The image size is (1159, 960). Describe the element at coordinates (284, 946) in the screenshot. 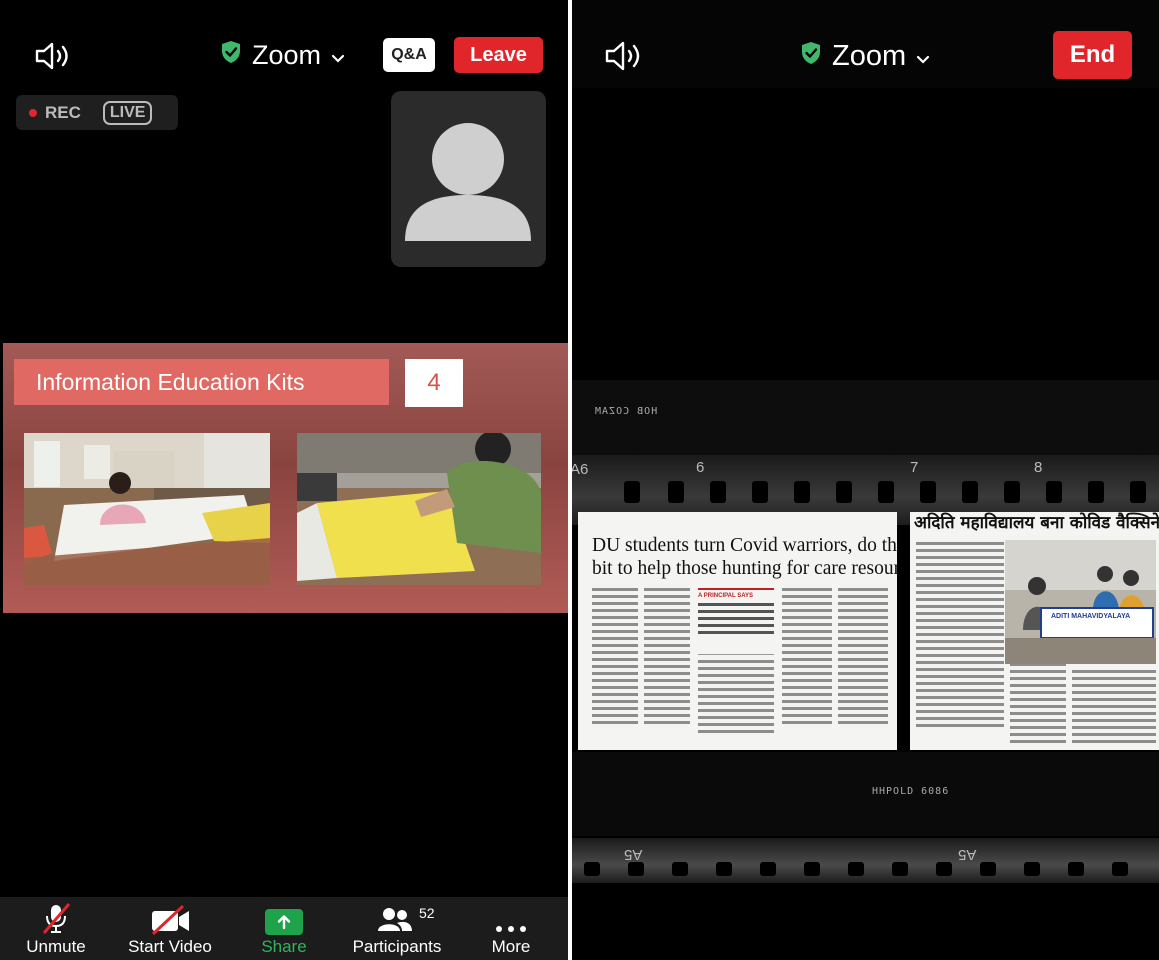

I see `share-label: Share` at that location.